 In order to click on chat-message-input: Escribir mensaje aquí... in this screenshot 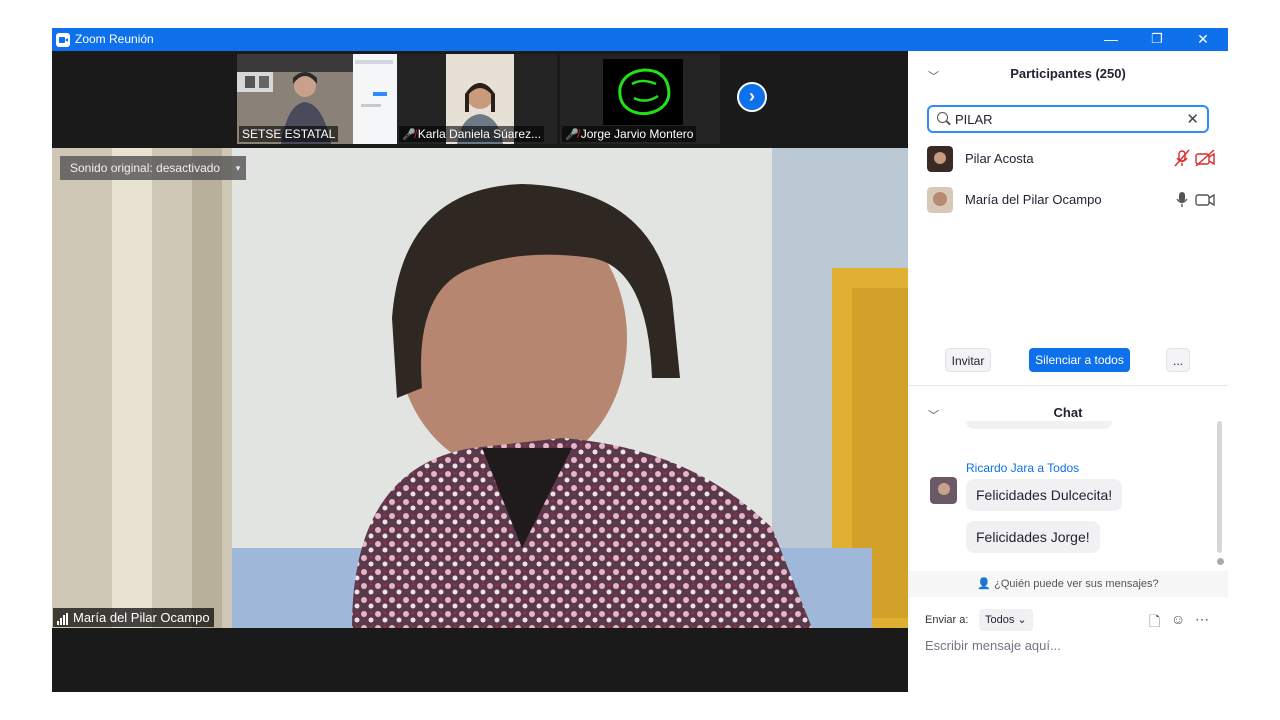, I will do `click(993, 645)`.